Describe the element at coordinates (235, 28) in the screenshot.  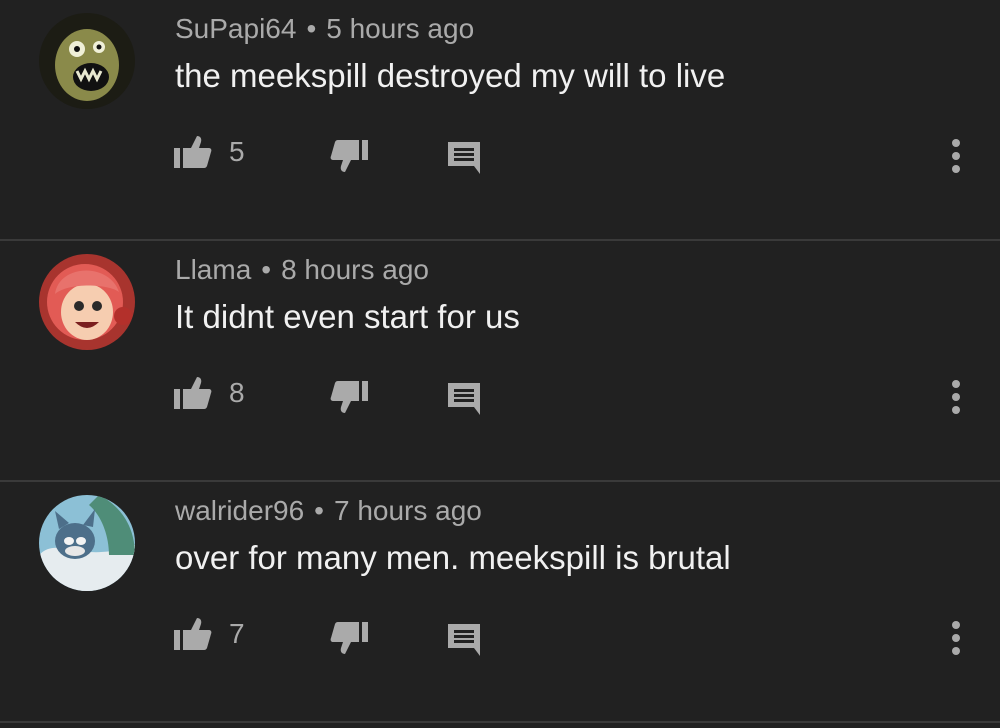
I see `author-name: SuPapi64` at that location.